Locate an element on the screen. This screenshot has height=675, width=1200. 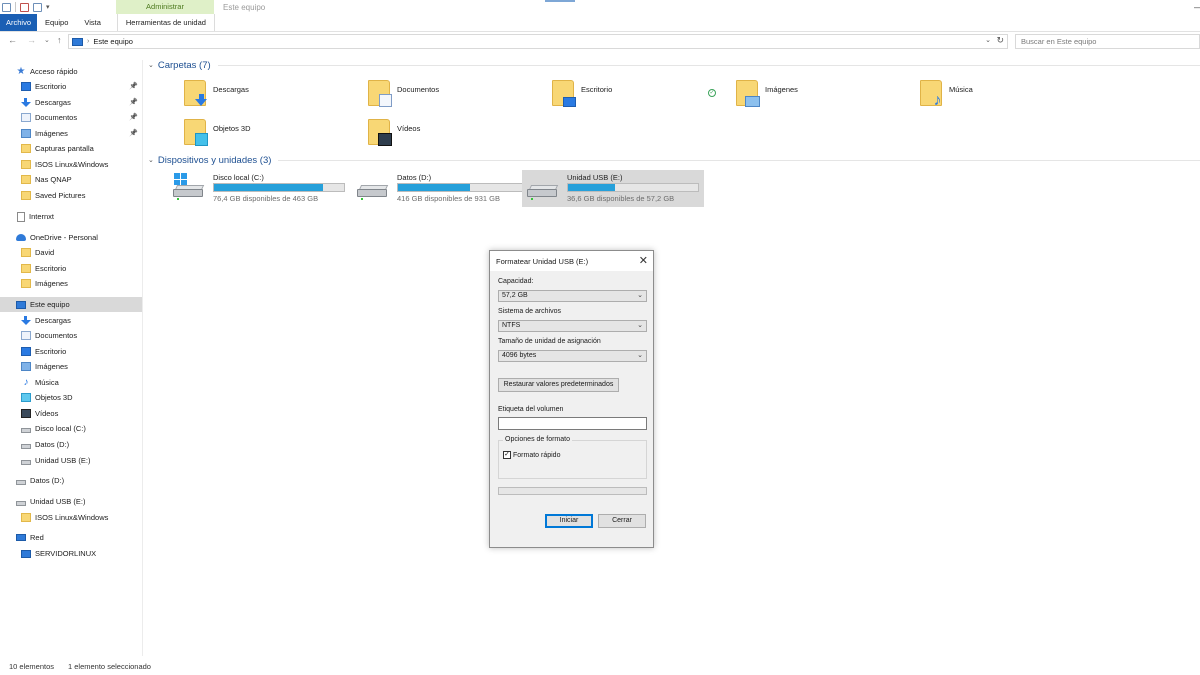
chevron-down-icon: ▾ is located at coordinates (48, 7).